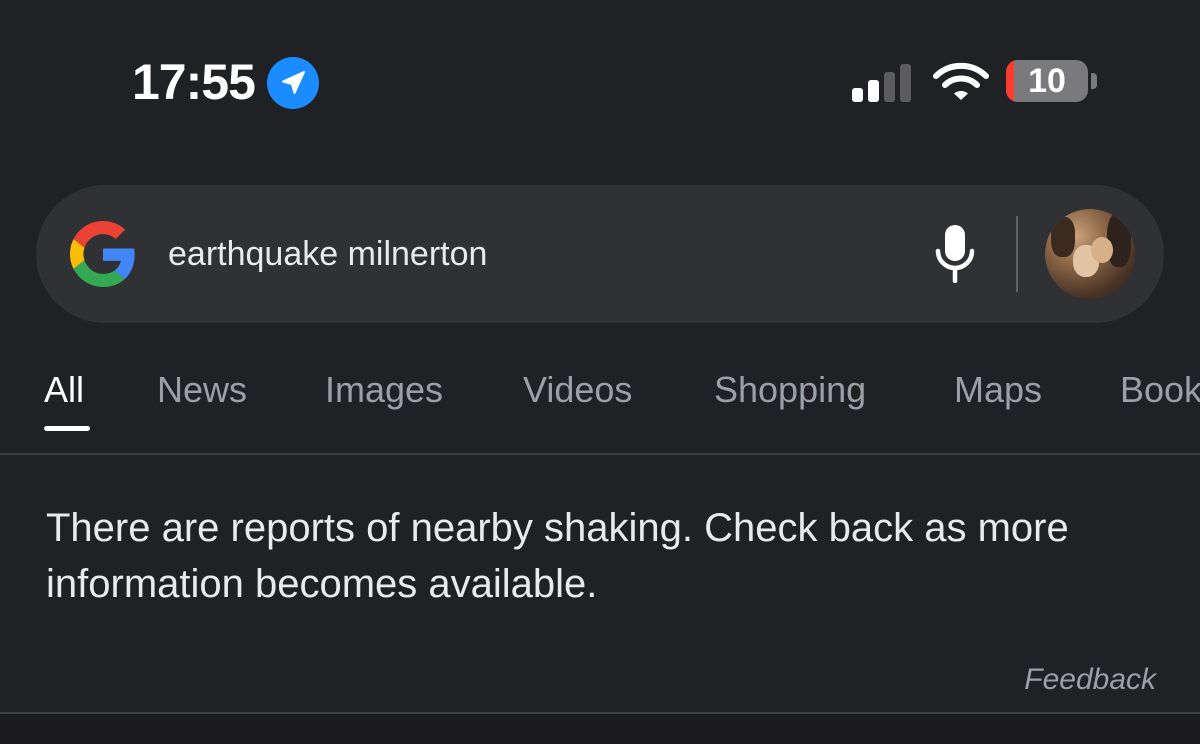 Image resolution: width=1200 pixels, height=744 pixels. I want to click on location-arrow-icon, so click(293, 83).